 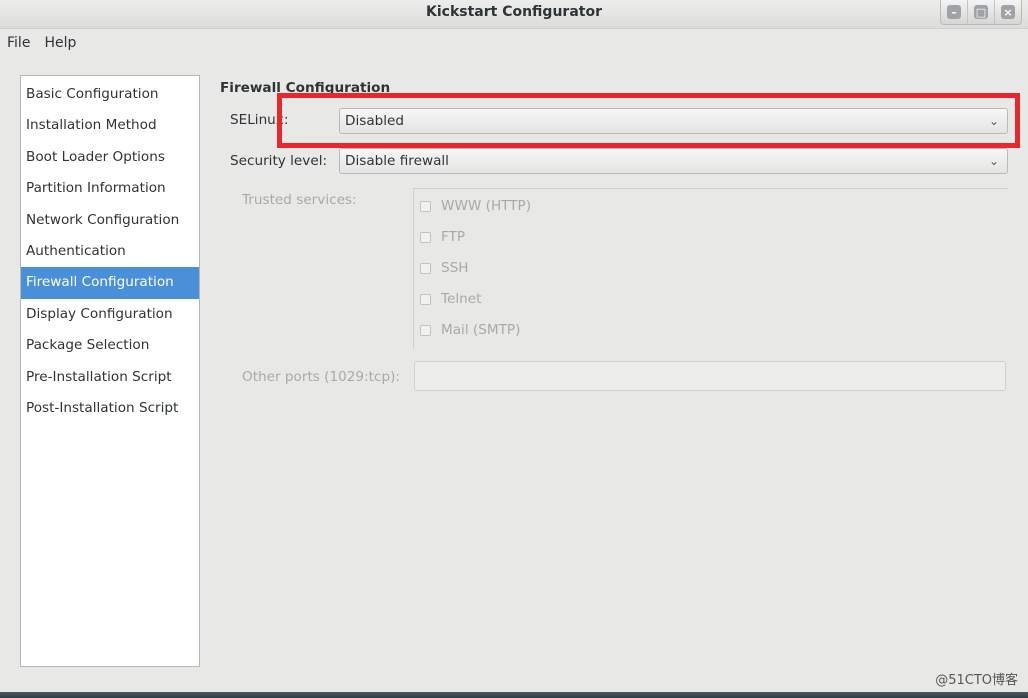 I want to click on service-ftp: FTP, so click(x=442, y=237).